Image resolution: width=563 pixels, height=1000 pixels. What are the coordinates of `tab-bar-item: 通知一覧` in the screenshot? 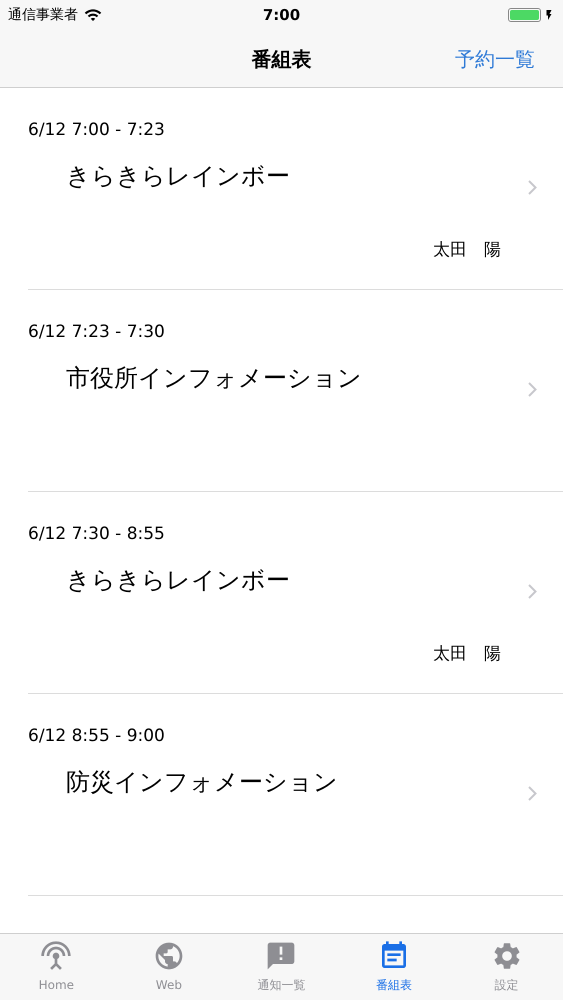 It's located at (281, 967).